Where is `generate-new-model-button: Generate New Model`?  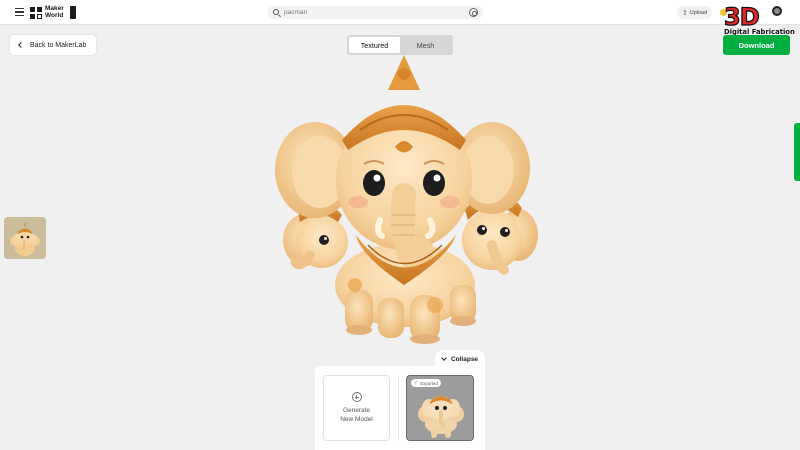 generate-new-model-button: Generate New Model is located at coordinates (356, 408).